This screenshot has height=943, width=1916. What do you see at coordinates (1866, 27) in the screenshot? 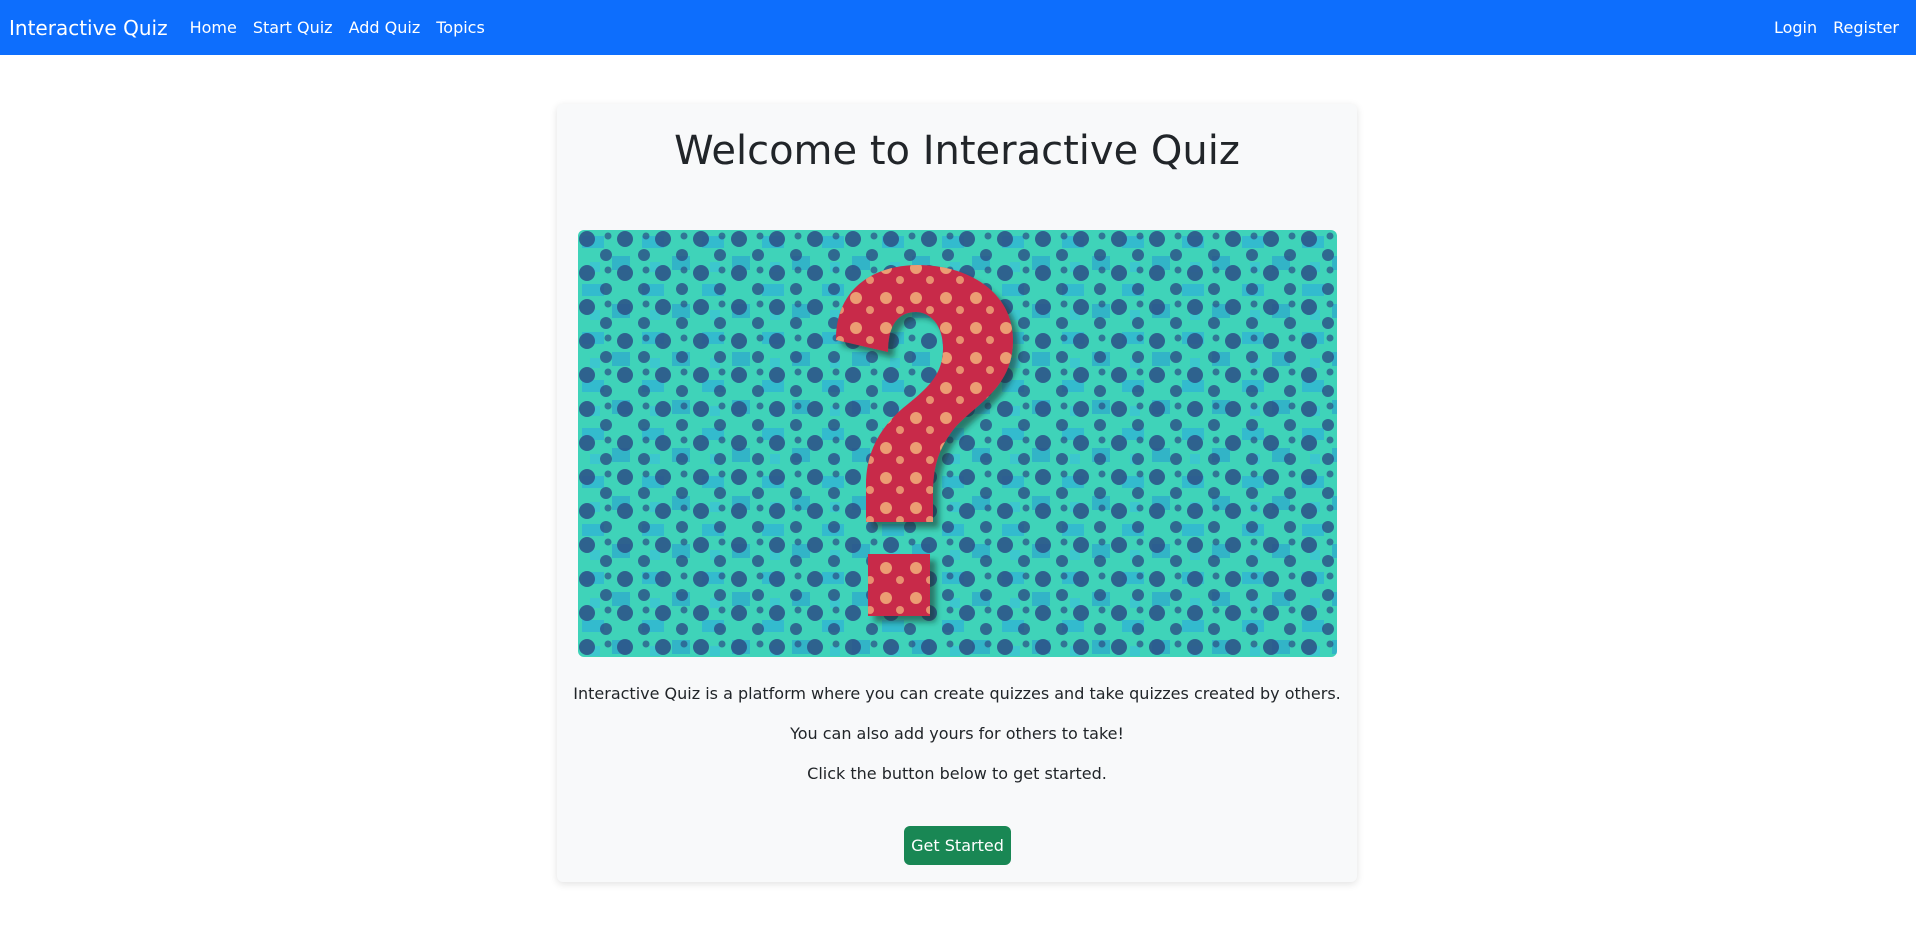
I see `register-link: Register` at bounding box center [1866, 27].